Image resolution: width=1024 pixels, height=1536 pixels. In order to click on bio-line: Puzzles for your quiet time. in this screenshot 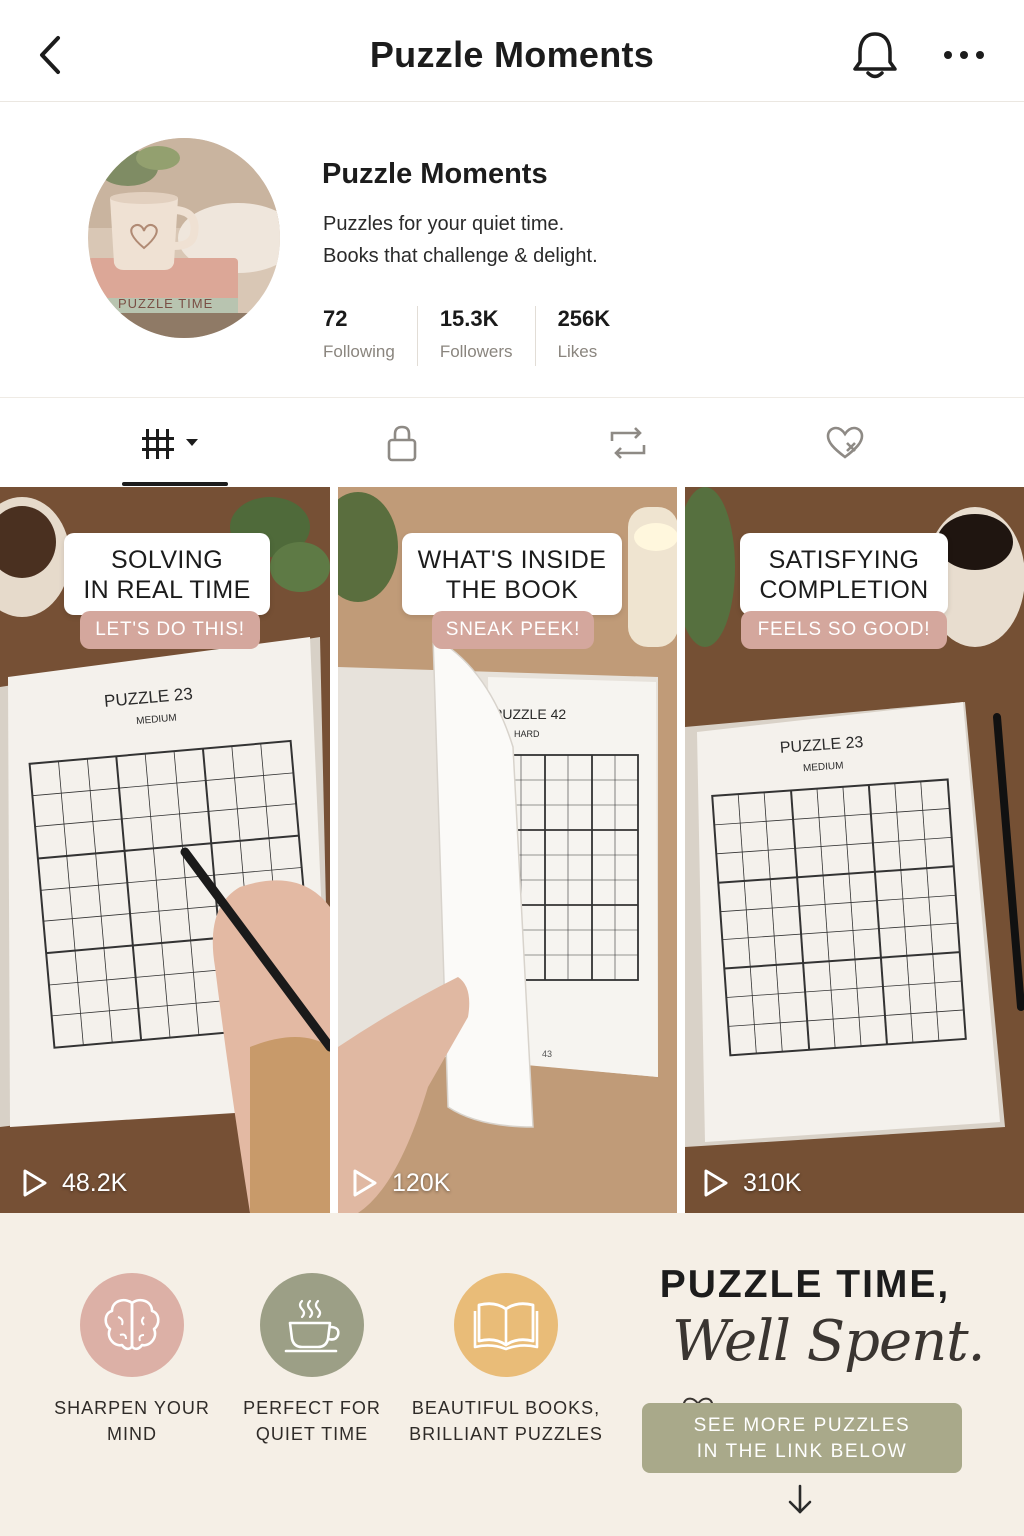, I will do `click(444, 224)`.